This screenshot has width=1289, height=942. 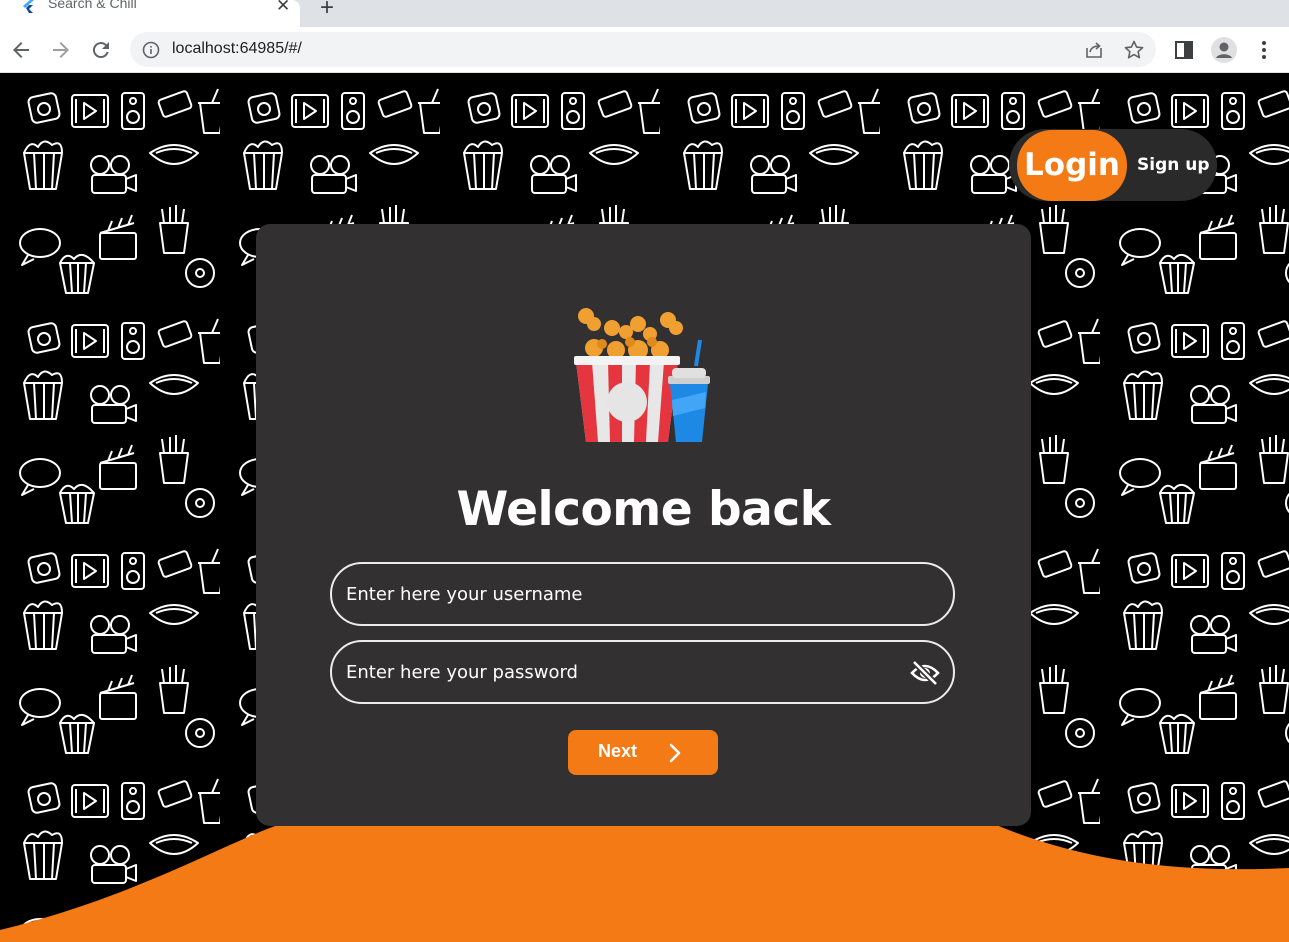 I want to click on password-input, so click(x=626, y=672).